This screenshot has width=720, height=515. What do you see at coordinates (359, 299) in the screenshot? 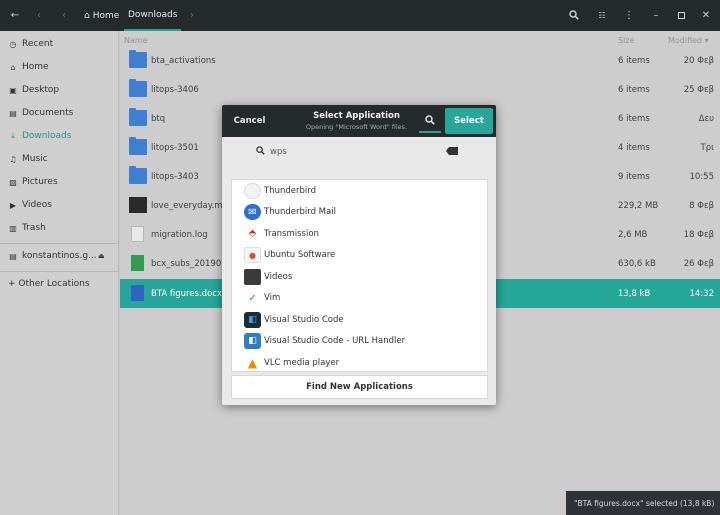
I see `list-item: ✓ Vim` at bounding box center [359, 299].